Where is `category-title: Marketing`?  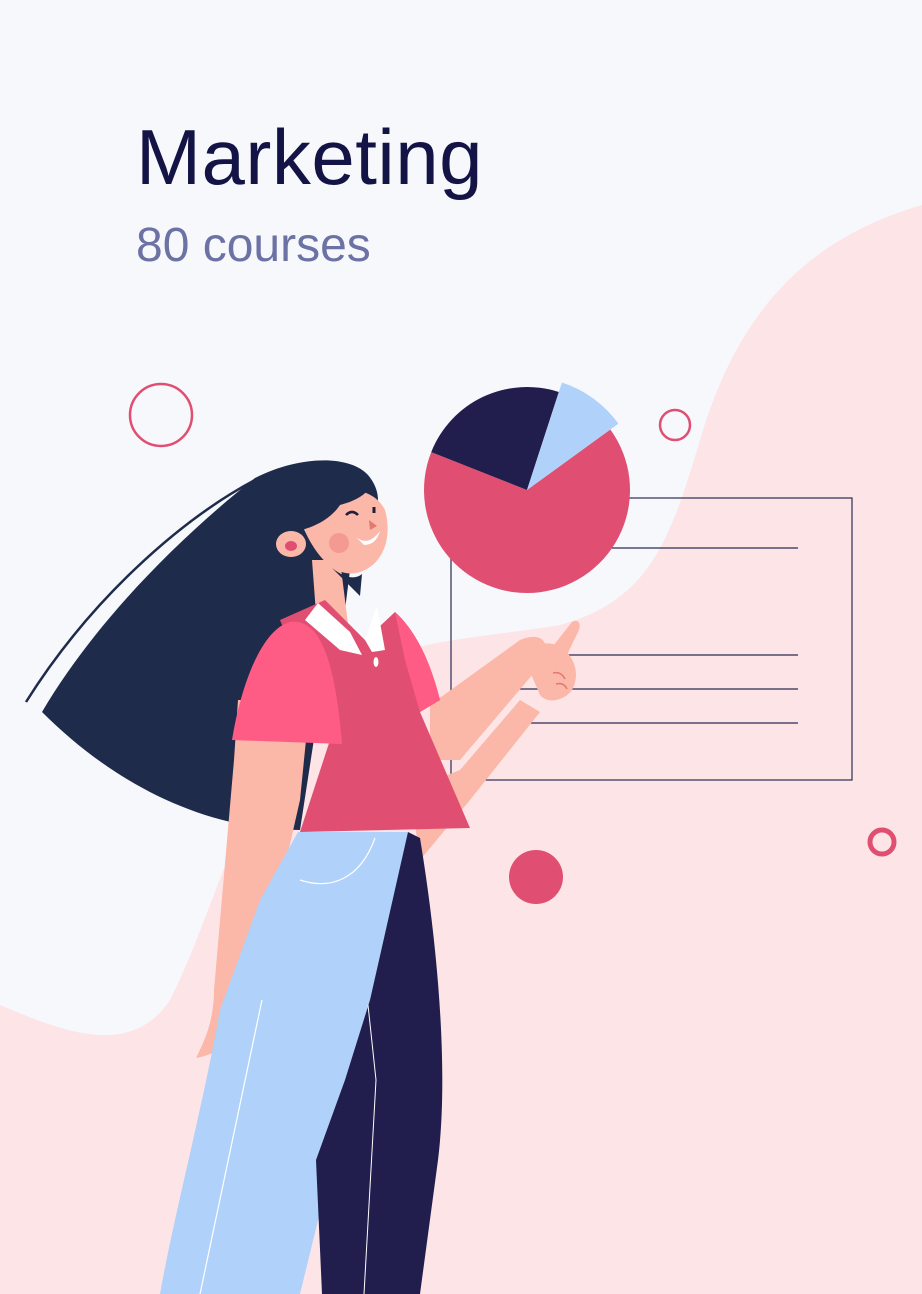 category-title: Marketing is located at coordinates (309, 157).